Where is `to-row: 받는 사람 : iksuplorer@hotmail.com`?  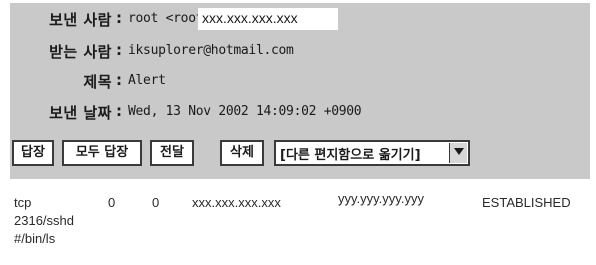
to-row: 받는 사람 : iksuplorer@hotmail.com is located at coordinates (300, 51).